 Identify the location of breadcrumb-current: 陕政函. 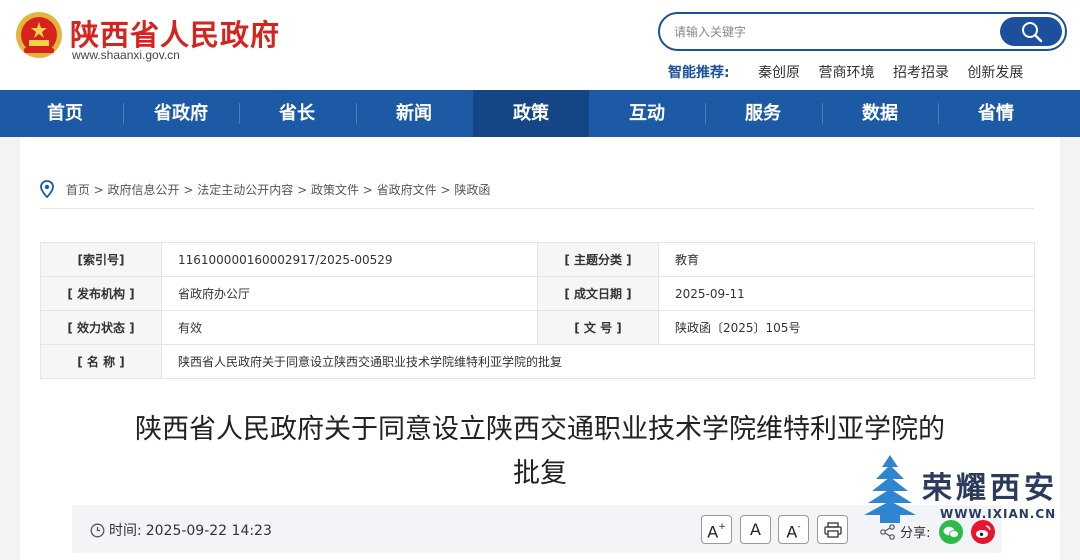
(472, 190).